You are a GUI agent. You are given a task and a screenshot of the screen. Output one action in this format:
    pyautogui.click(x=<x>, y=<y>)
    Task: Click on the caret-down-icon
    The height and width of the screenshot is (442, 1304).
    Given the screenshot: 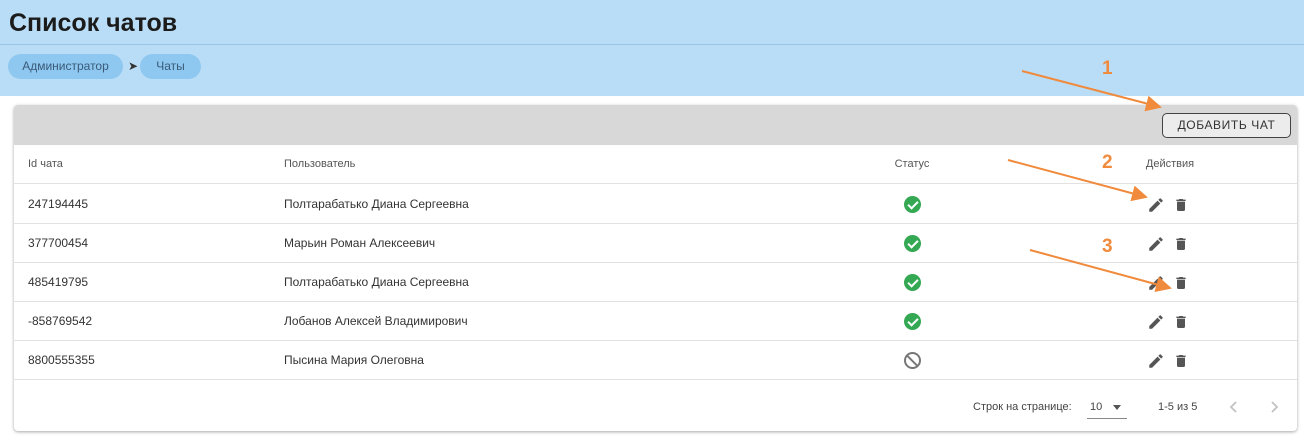 What is the action you would take?
    pyautogui.click(x=1117, y=407)
    